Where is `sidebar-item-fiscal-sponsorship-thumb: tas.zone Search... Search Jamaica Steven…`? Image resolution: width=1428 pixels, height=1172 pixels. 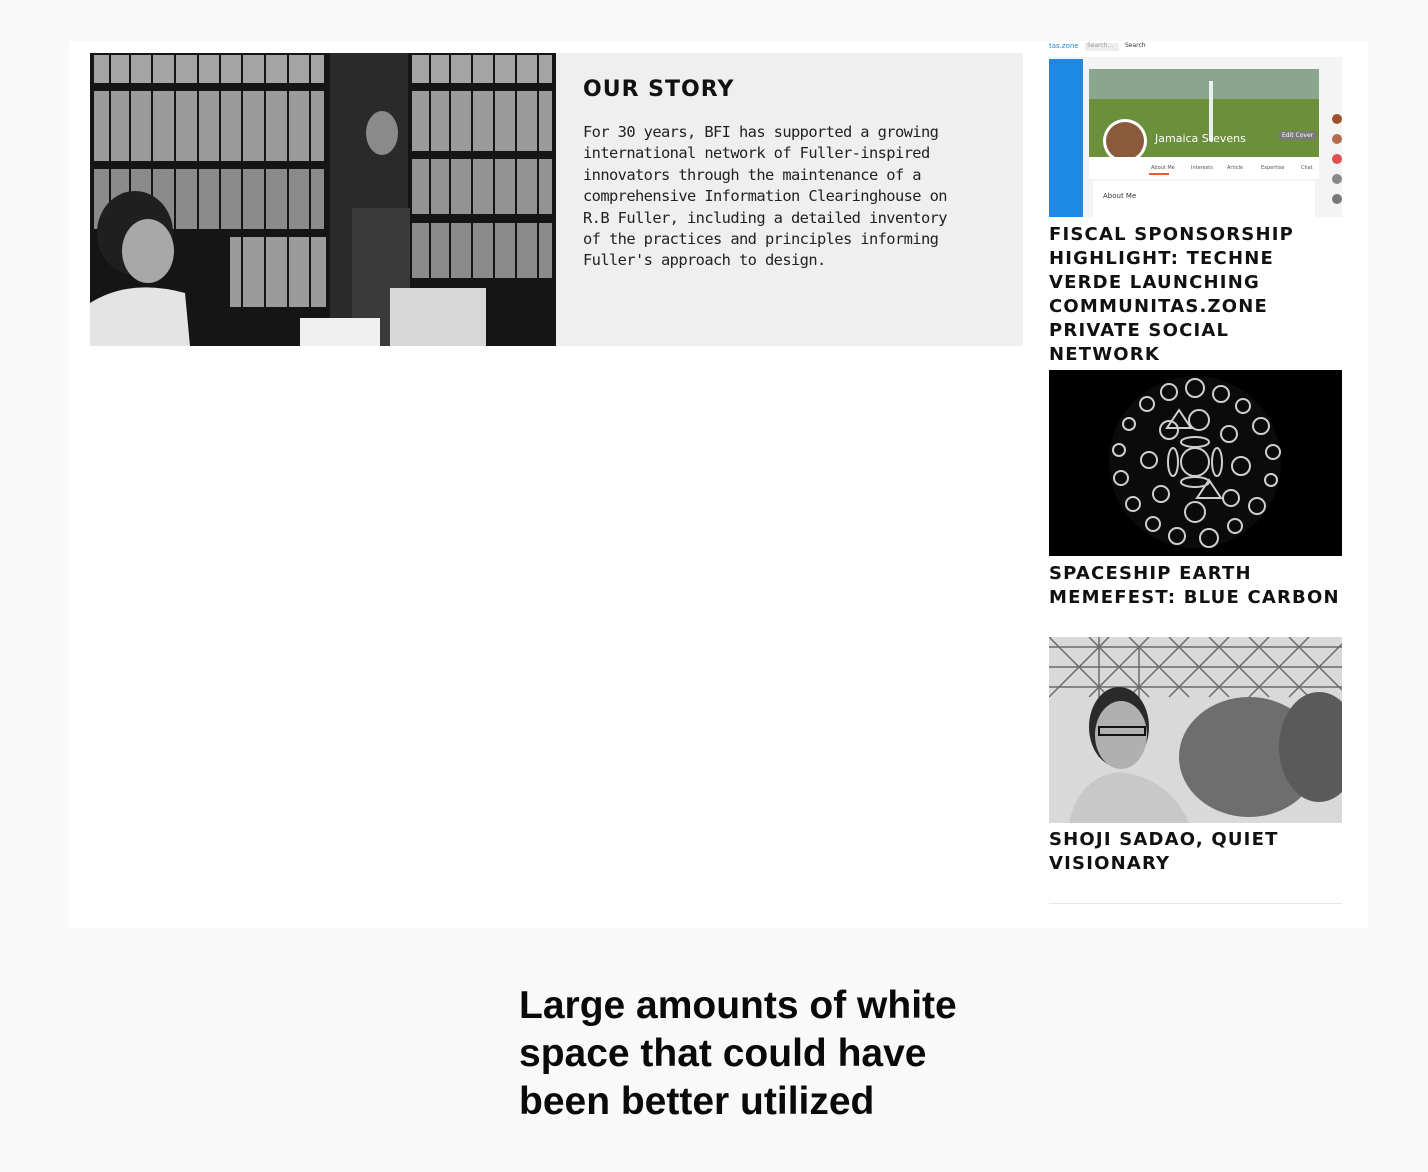
sidebar-item-fiscal-sponsorship-thumb: tas.zone Search... Search Jamaica Steven… is located at coordinates (1195, 129).